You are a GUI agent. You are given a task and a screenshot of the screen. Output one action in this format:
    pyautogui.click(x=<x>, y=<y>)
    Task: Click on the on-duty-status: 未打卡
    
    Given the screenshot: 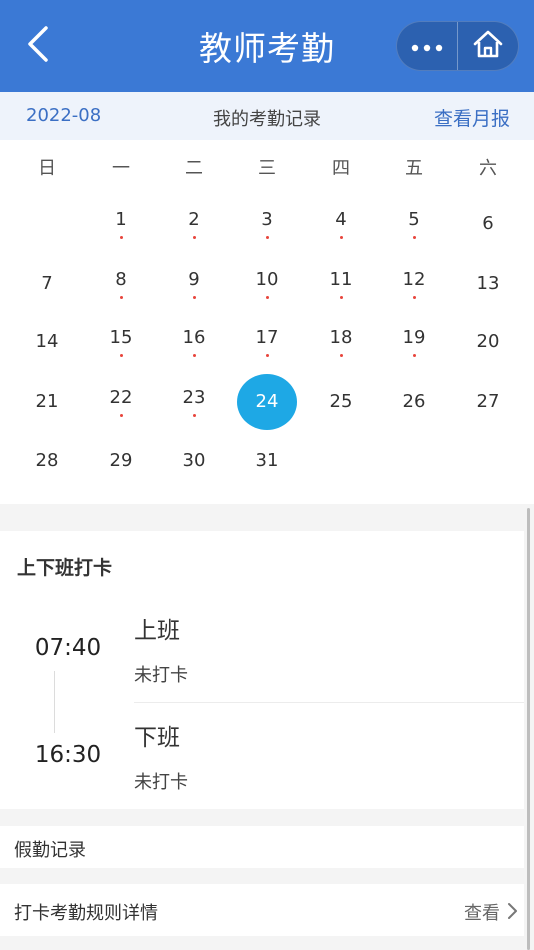 What is the action you would take?
    pyautogui.click(x=161, y=675)
    